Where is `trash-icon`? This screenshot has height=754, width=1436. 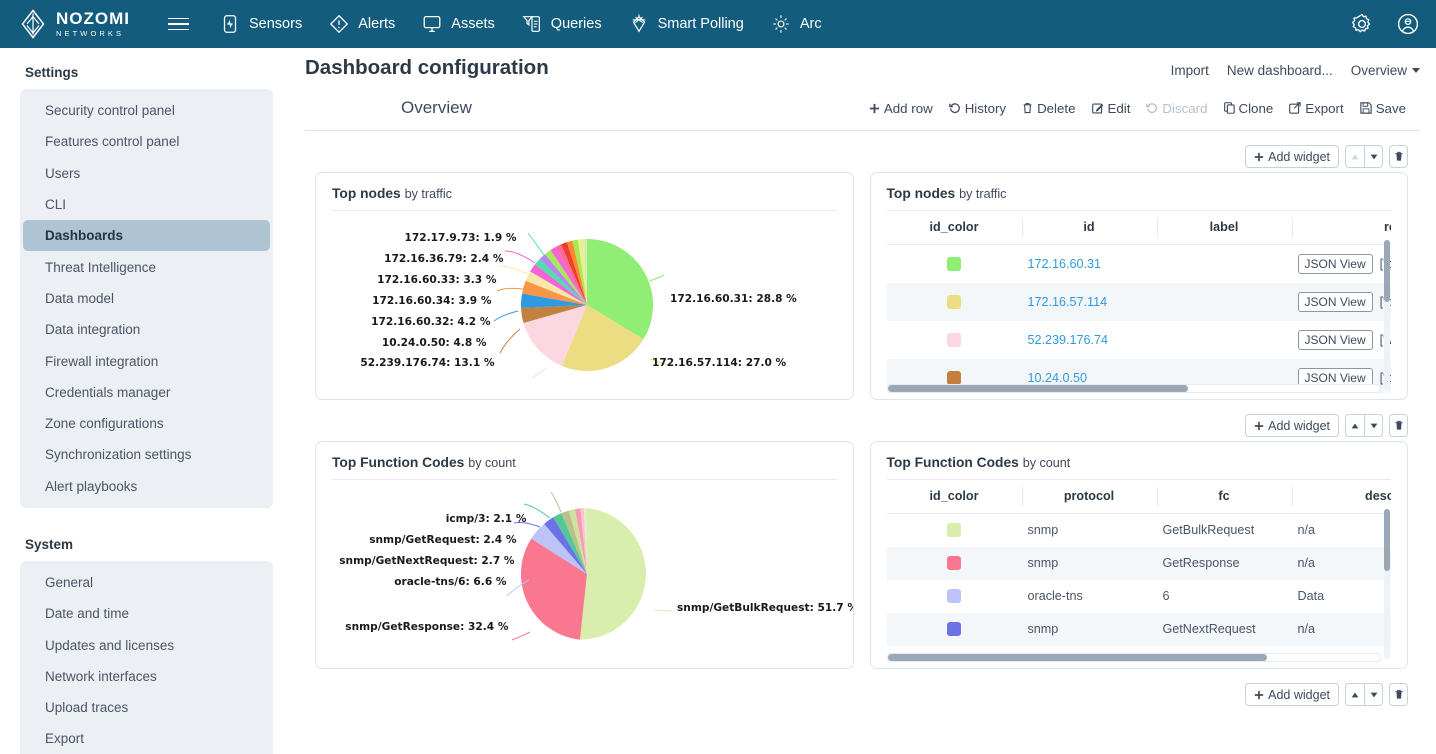 trash-icon is located at coordinates (1398, 156).